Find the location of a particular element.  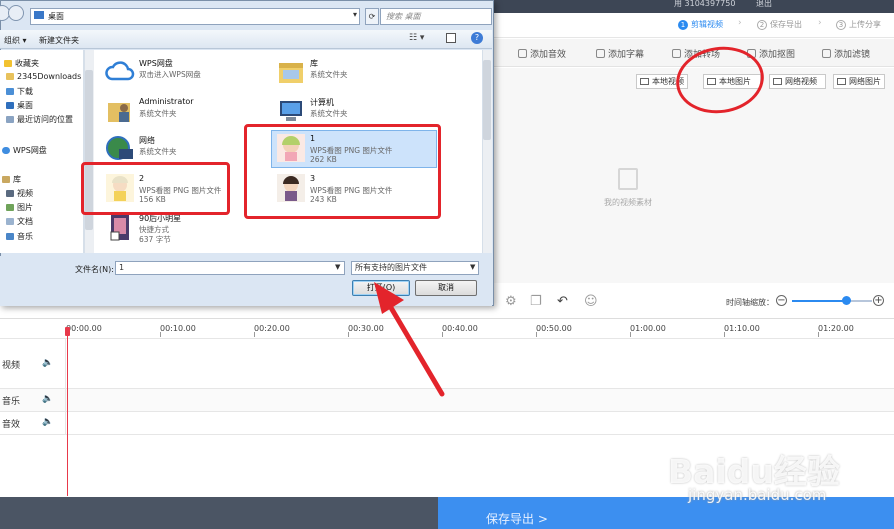

track-name: 视频 is located at coordinates (11, 366).